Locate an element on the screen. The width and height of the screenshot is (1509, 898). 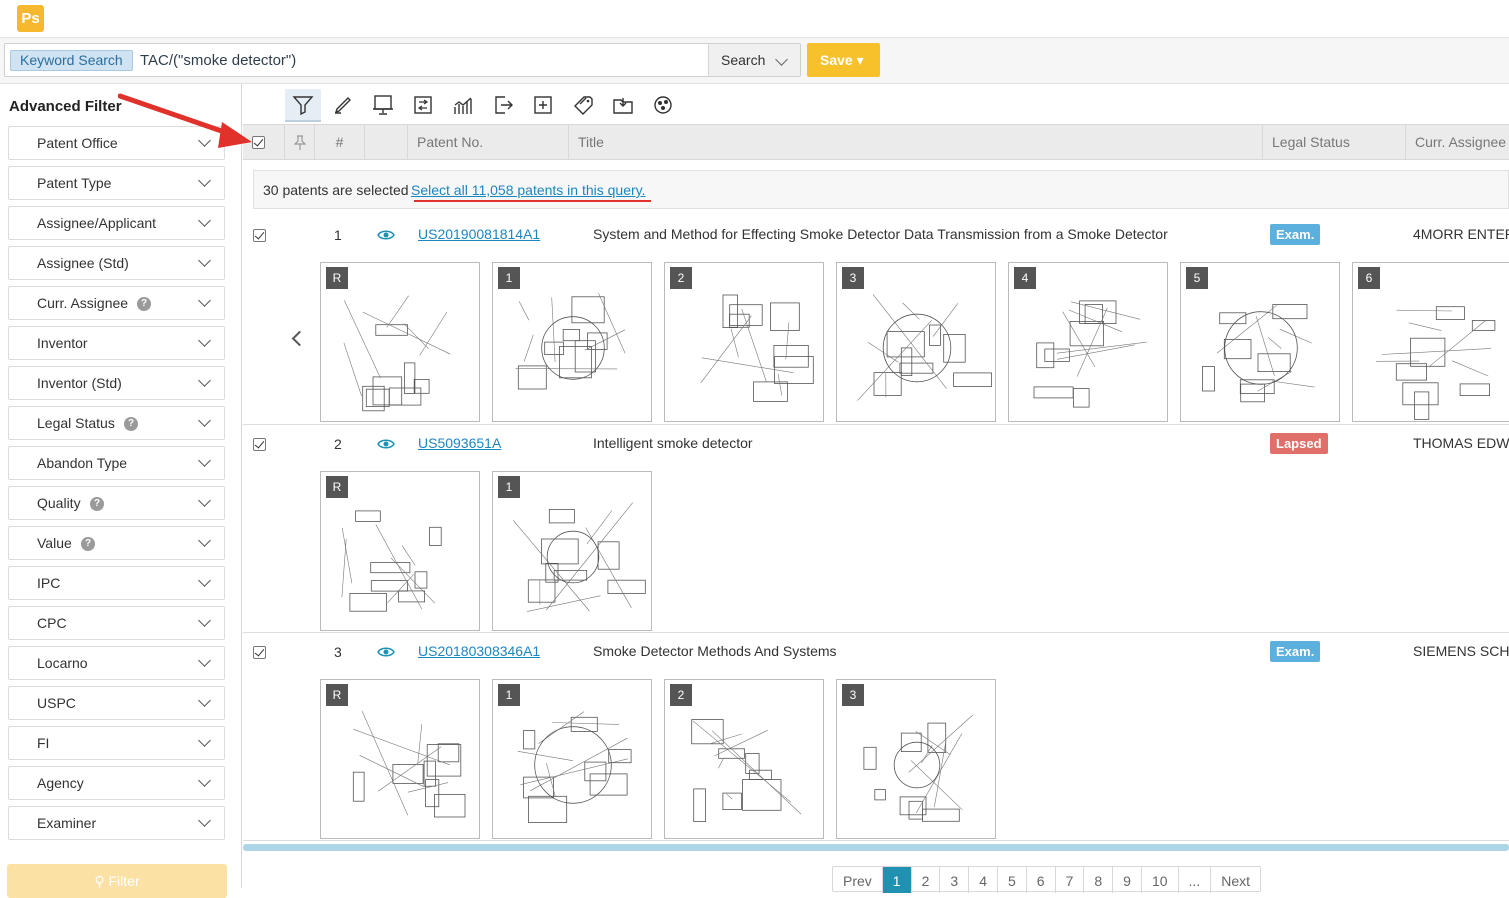
export-icon is located at coordinates (503, 105).